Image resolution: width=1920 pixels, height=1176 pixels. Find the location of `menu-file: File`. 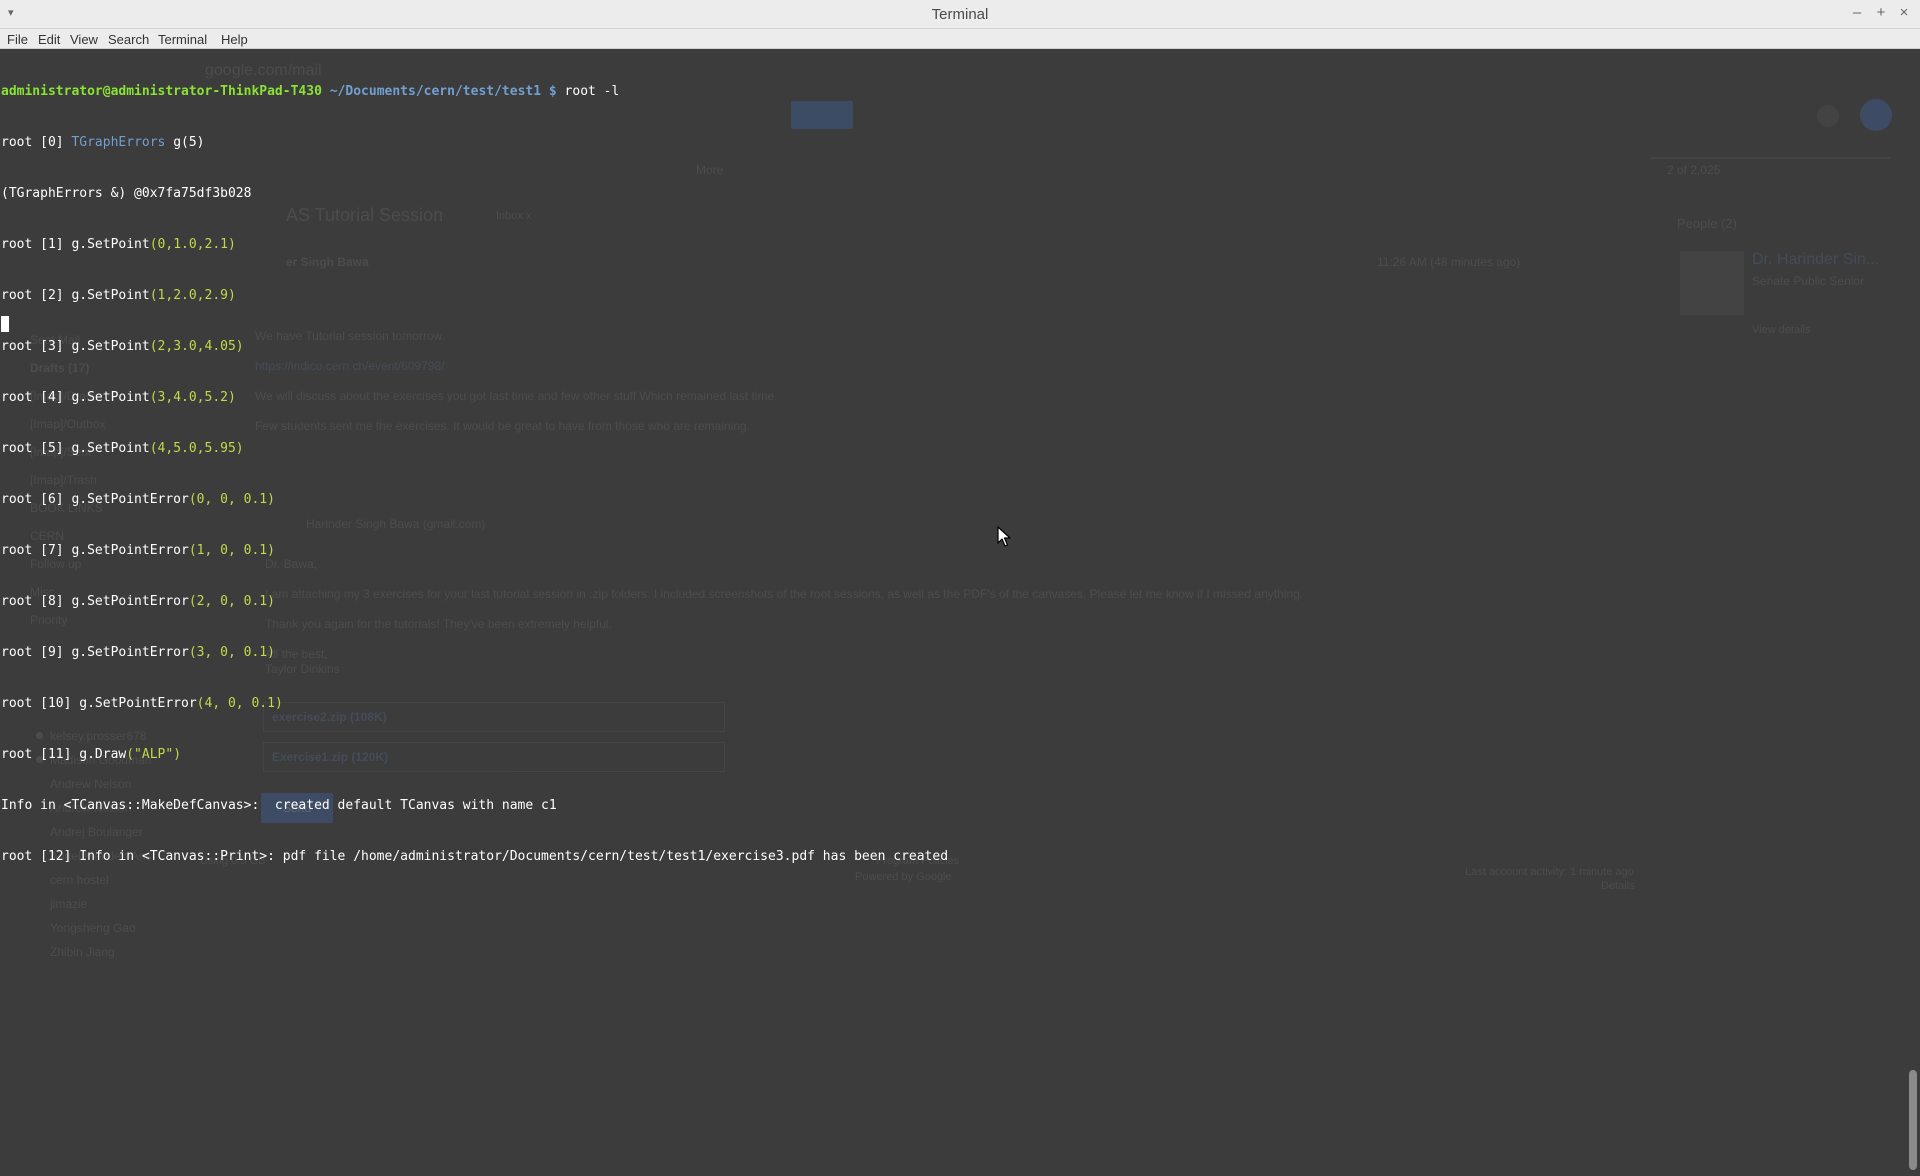

menu-file: File is located at coordinates (17, 39).